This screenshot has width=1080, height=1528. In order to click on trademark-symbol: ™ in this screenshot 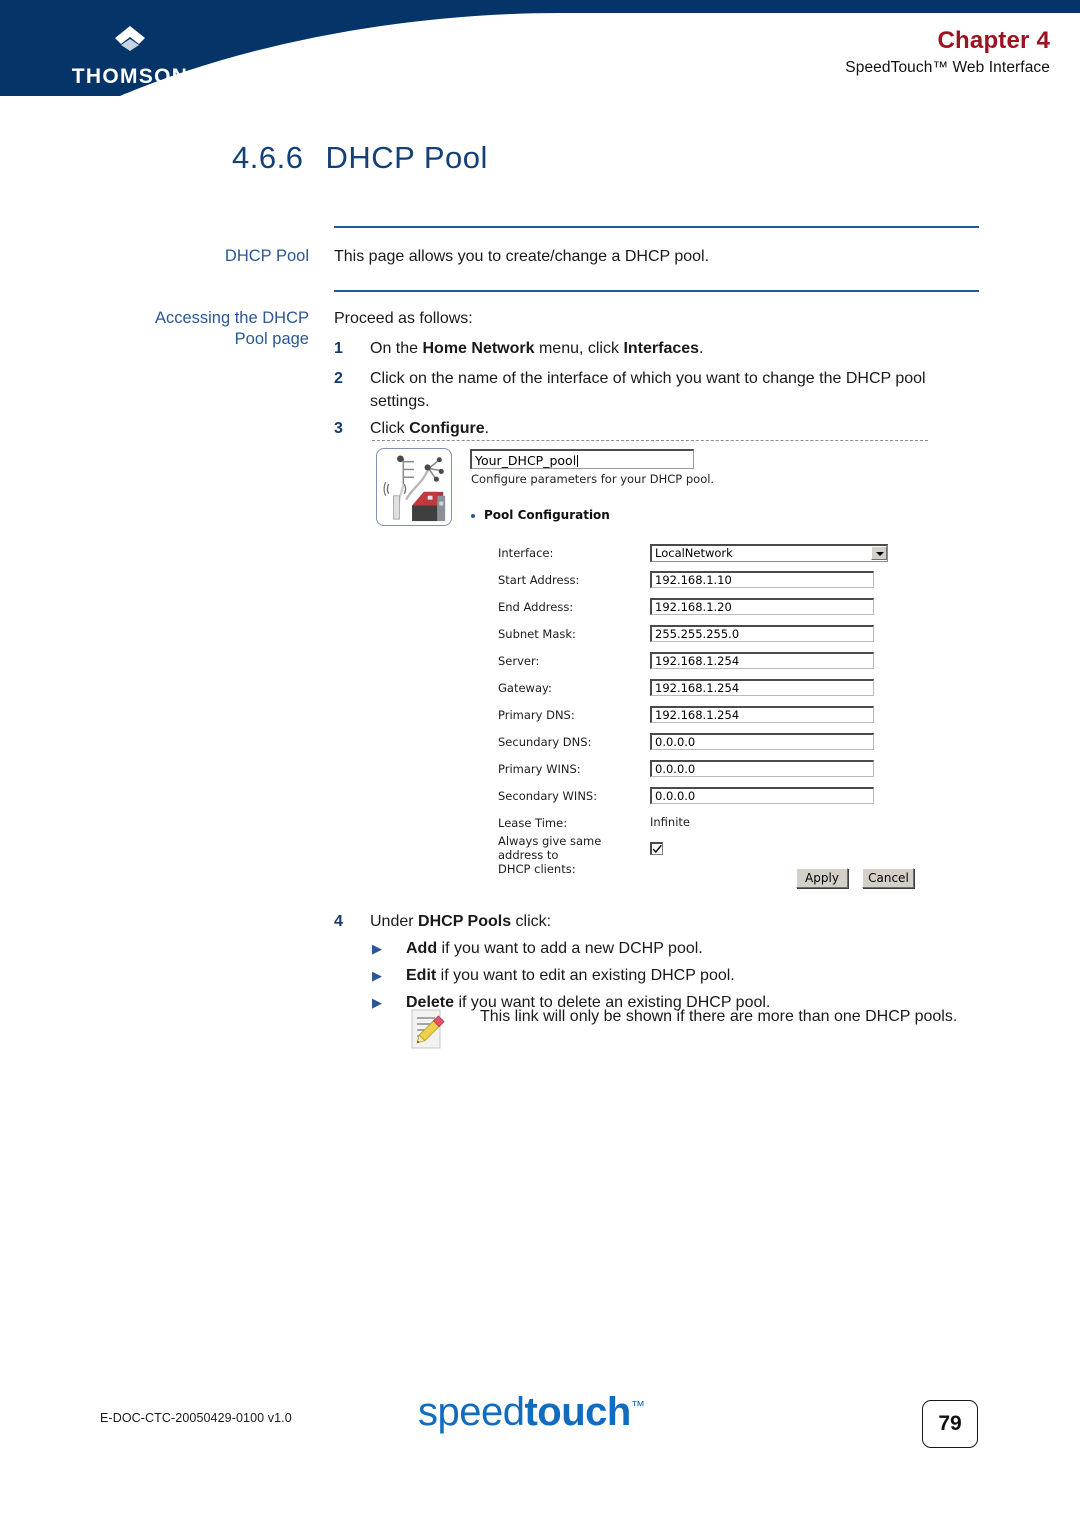, I will do `click(637, 1405)`.